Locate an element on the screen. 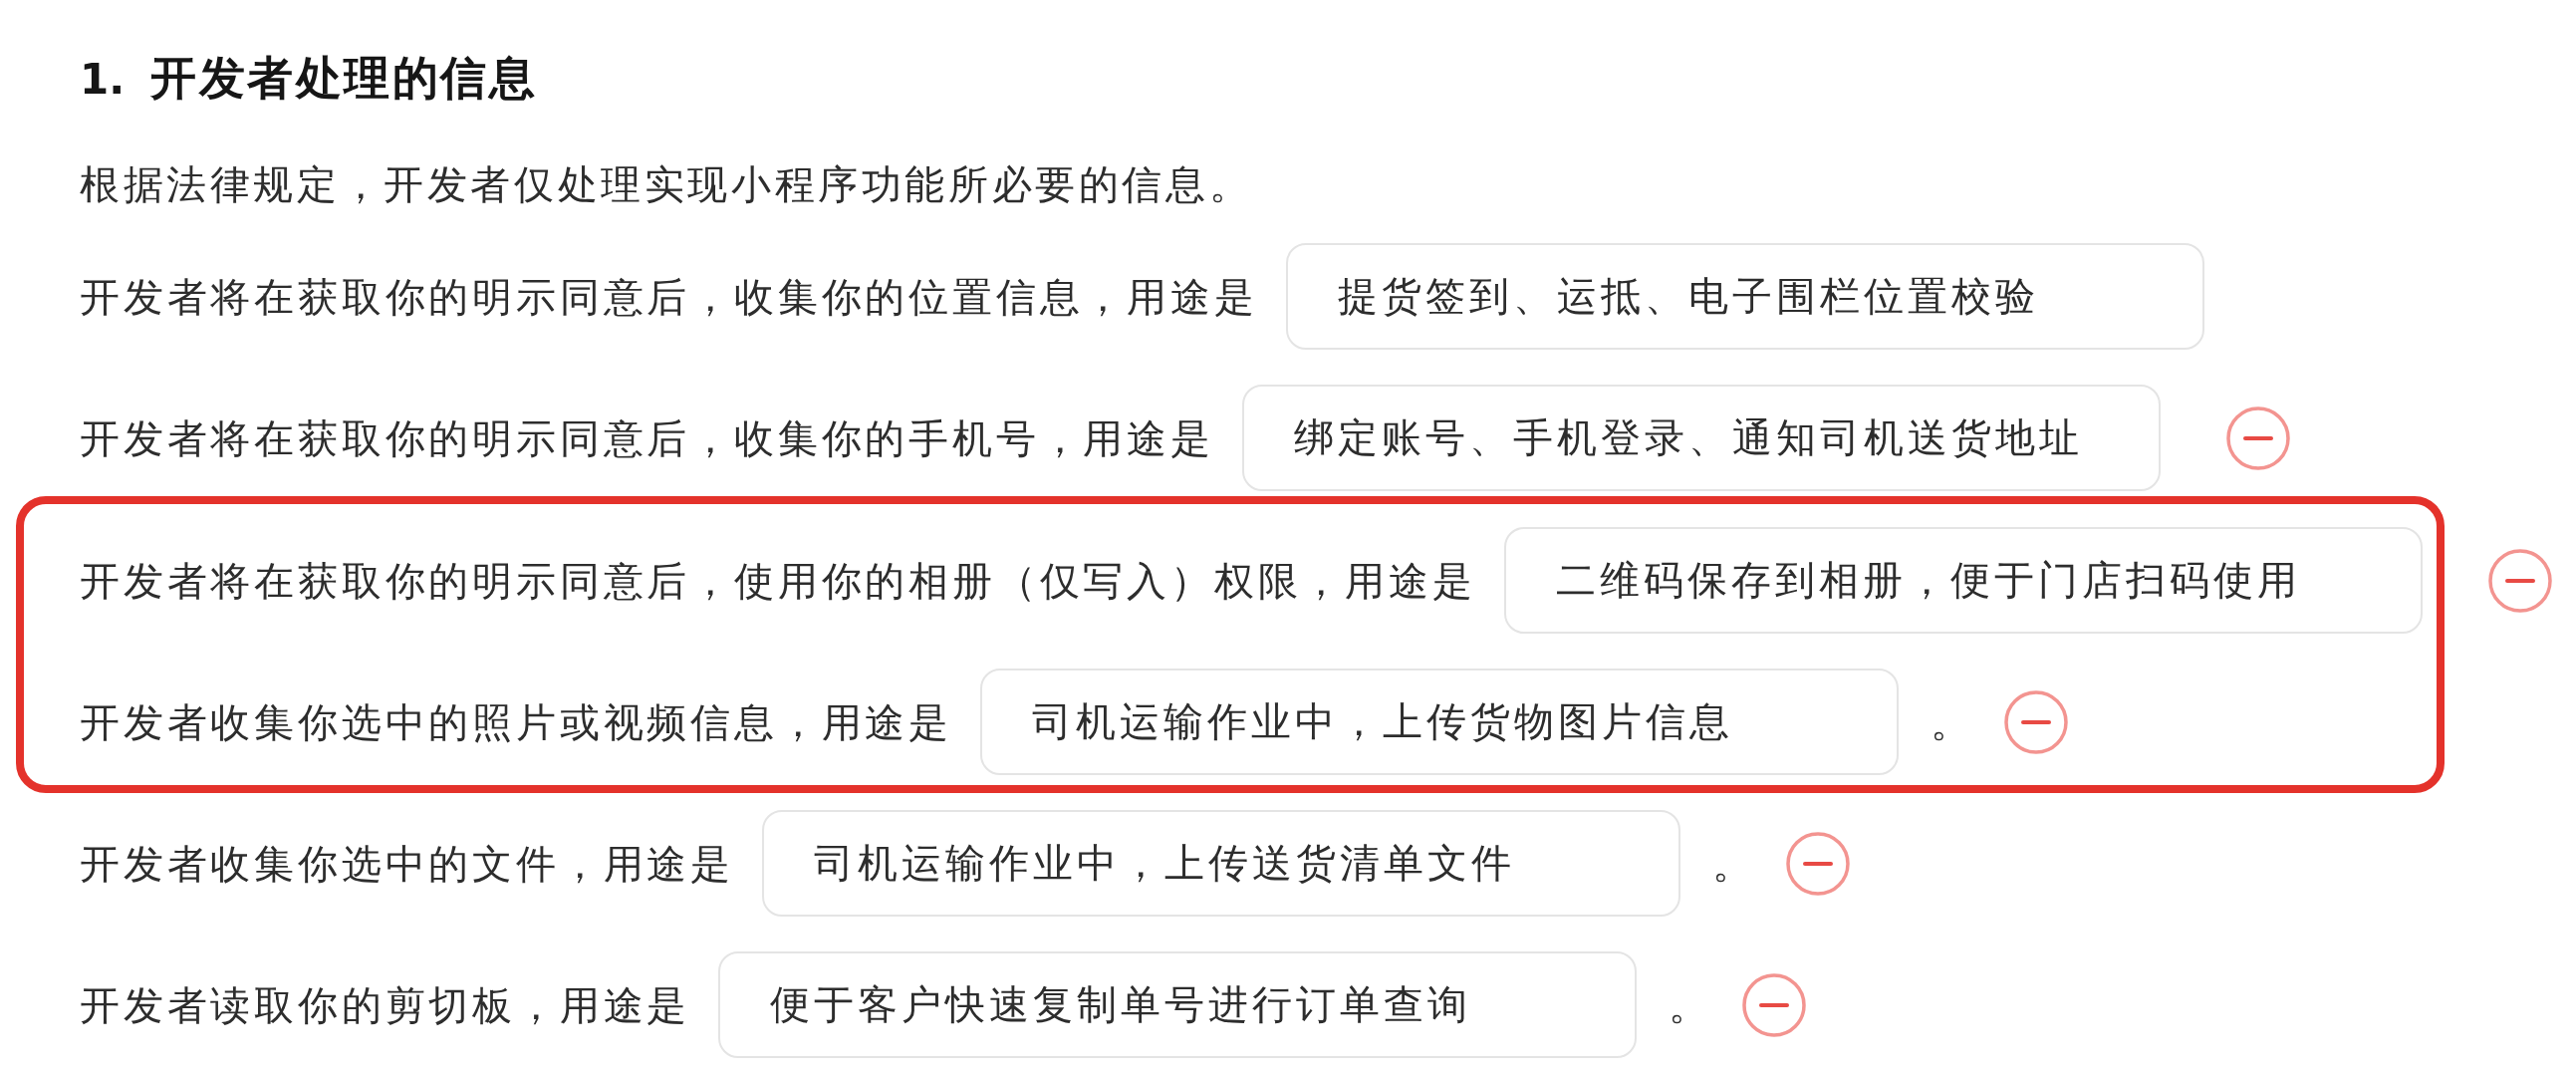  purpose-field: 提货签到、运抵、电子围栏位置校验 is located at coordinates (1744, 297).